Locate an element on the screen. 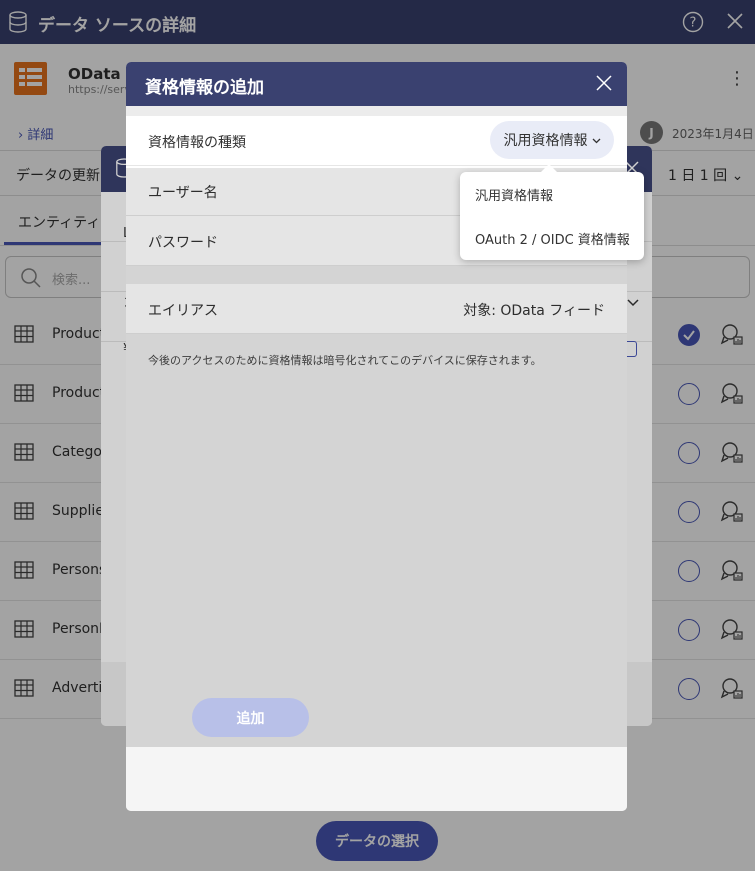 This screenshot has width=755, height=871. credential-type-menu: 汎用資格情報 OAuth 2 / OIDC 資格情報 is located at coordinates (552, 212).